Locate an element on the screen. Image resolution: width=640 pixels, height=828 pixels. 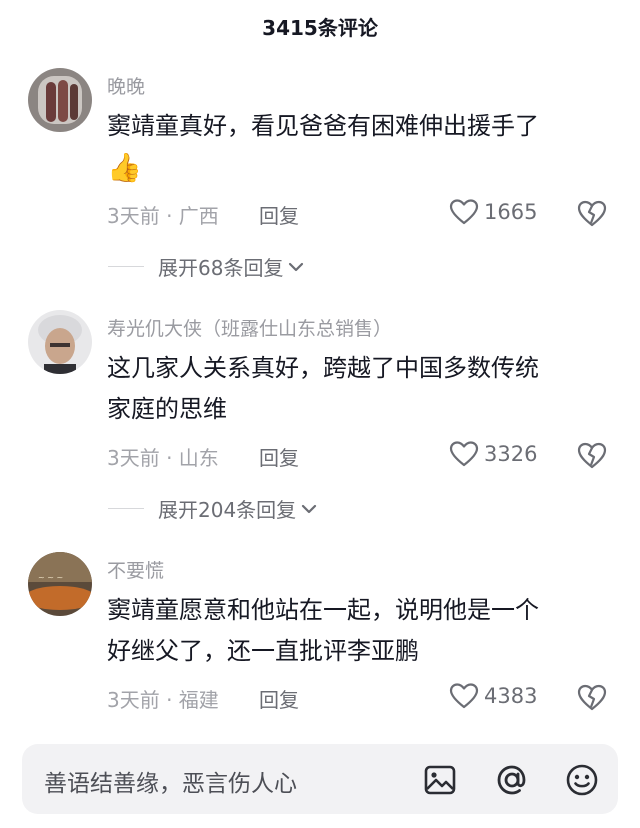
like-count: 4383 is located at coordinates (511, 696).